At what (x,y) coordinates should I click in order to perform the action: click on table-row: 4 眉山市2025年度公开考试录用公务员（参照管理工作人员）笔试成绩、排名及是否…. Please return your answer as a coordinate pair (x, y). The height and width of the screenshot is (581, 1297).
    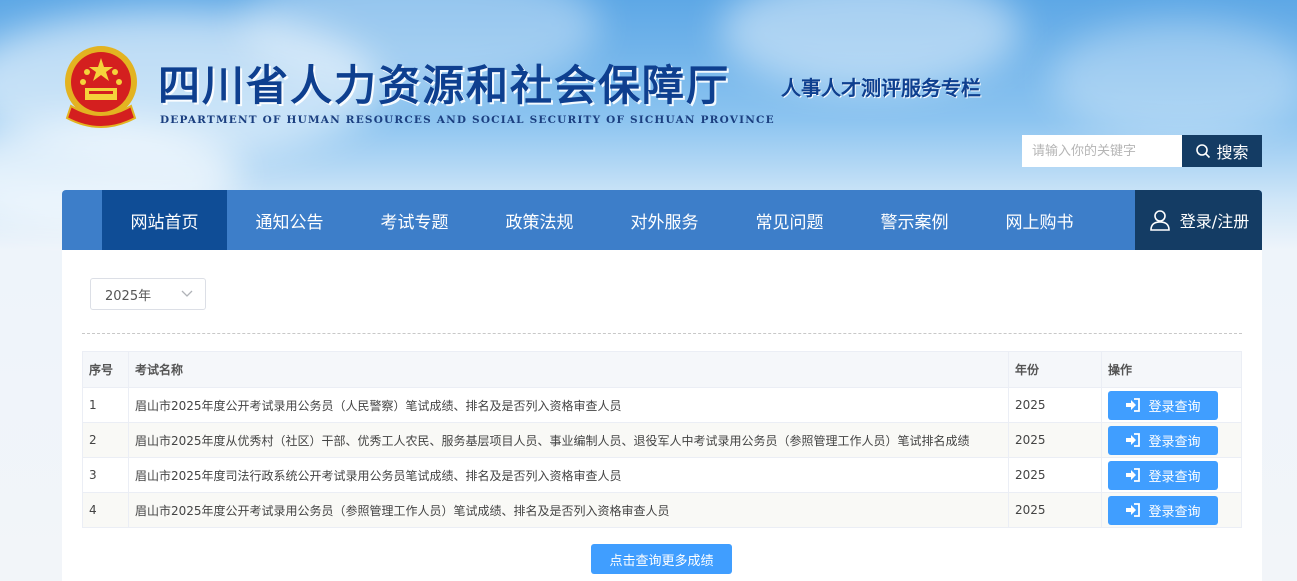
    Looking at the image, I should click on (662, 510).